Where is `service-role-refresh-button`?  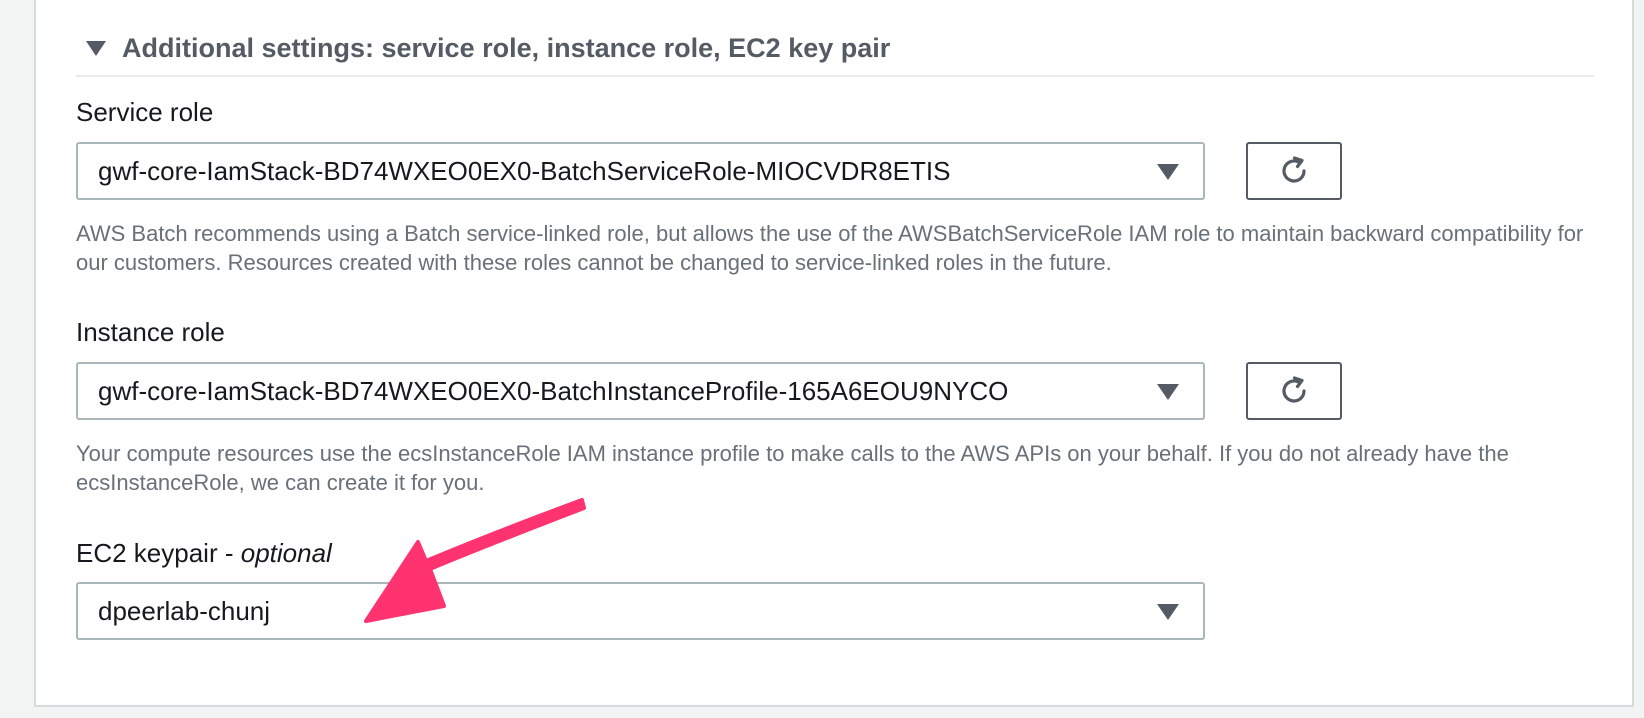
service-role-refresh-button is located at coordinates (1294, 171).